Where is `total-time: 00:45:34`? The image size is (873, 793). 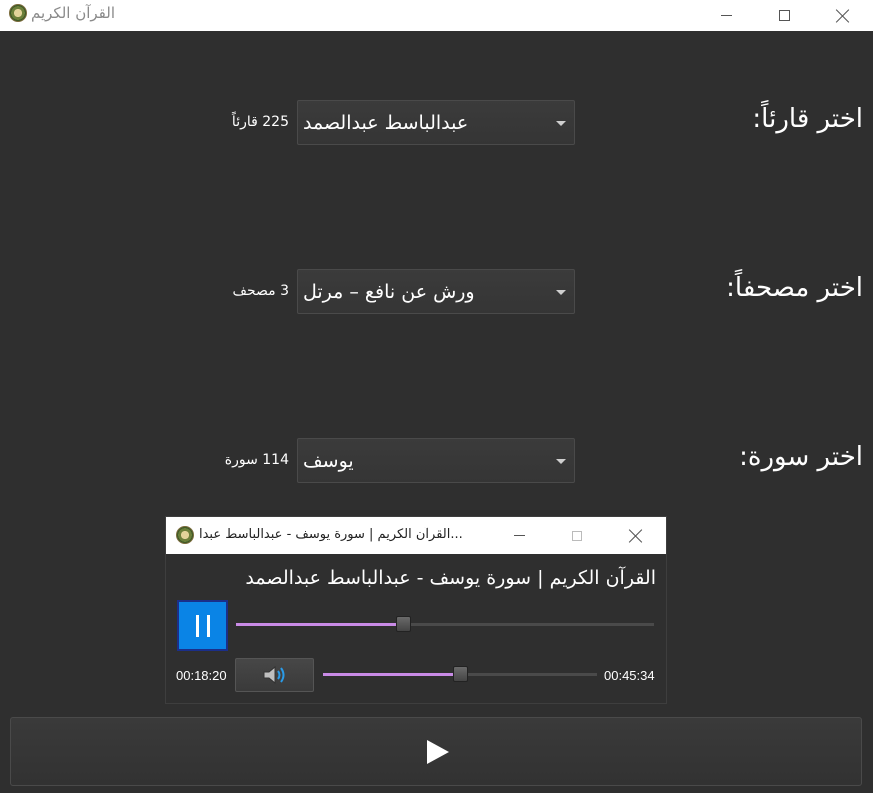 total-time: 00:45:34 is located at coordinates (629, 675).